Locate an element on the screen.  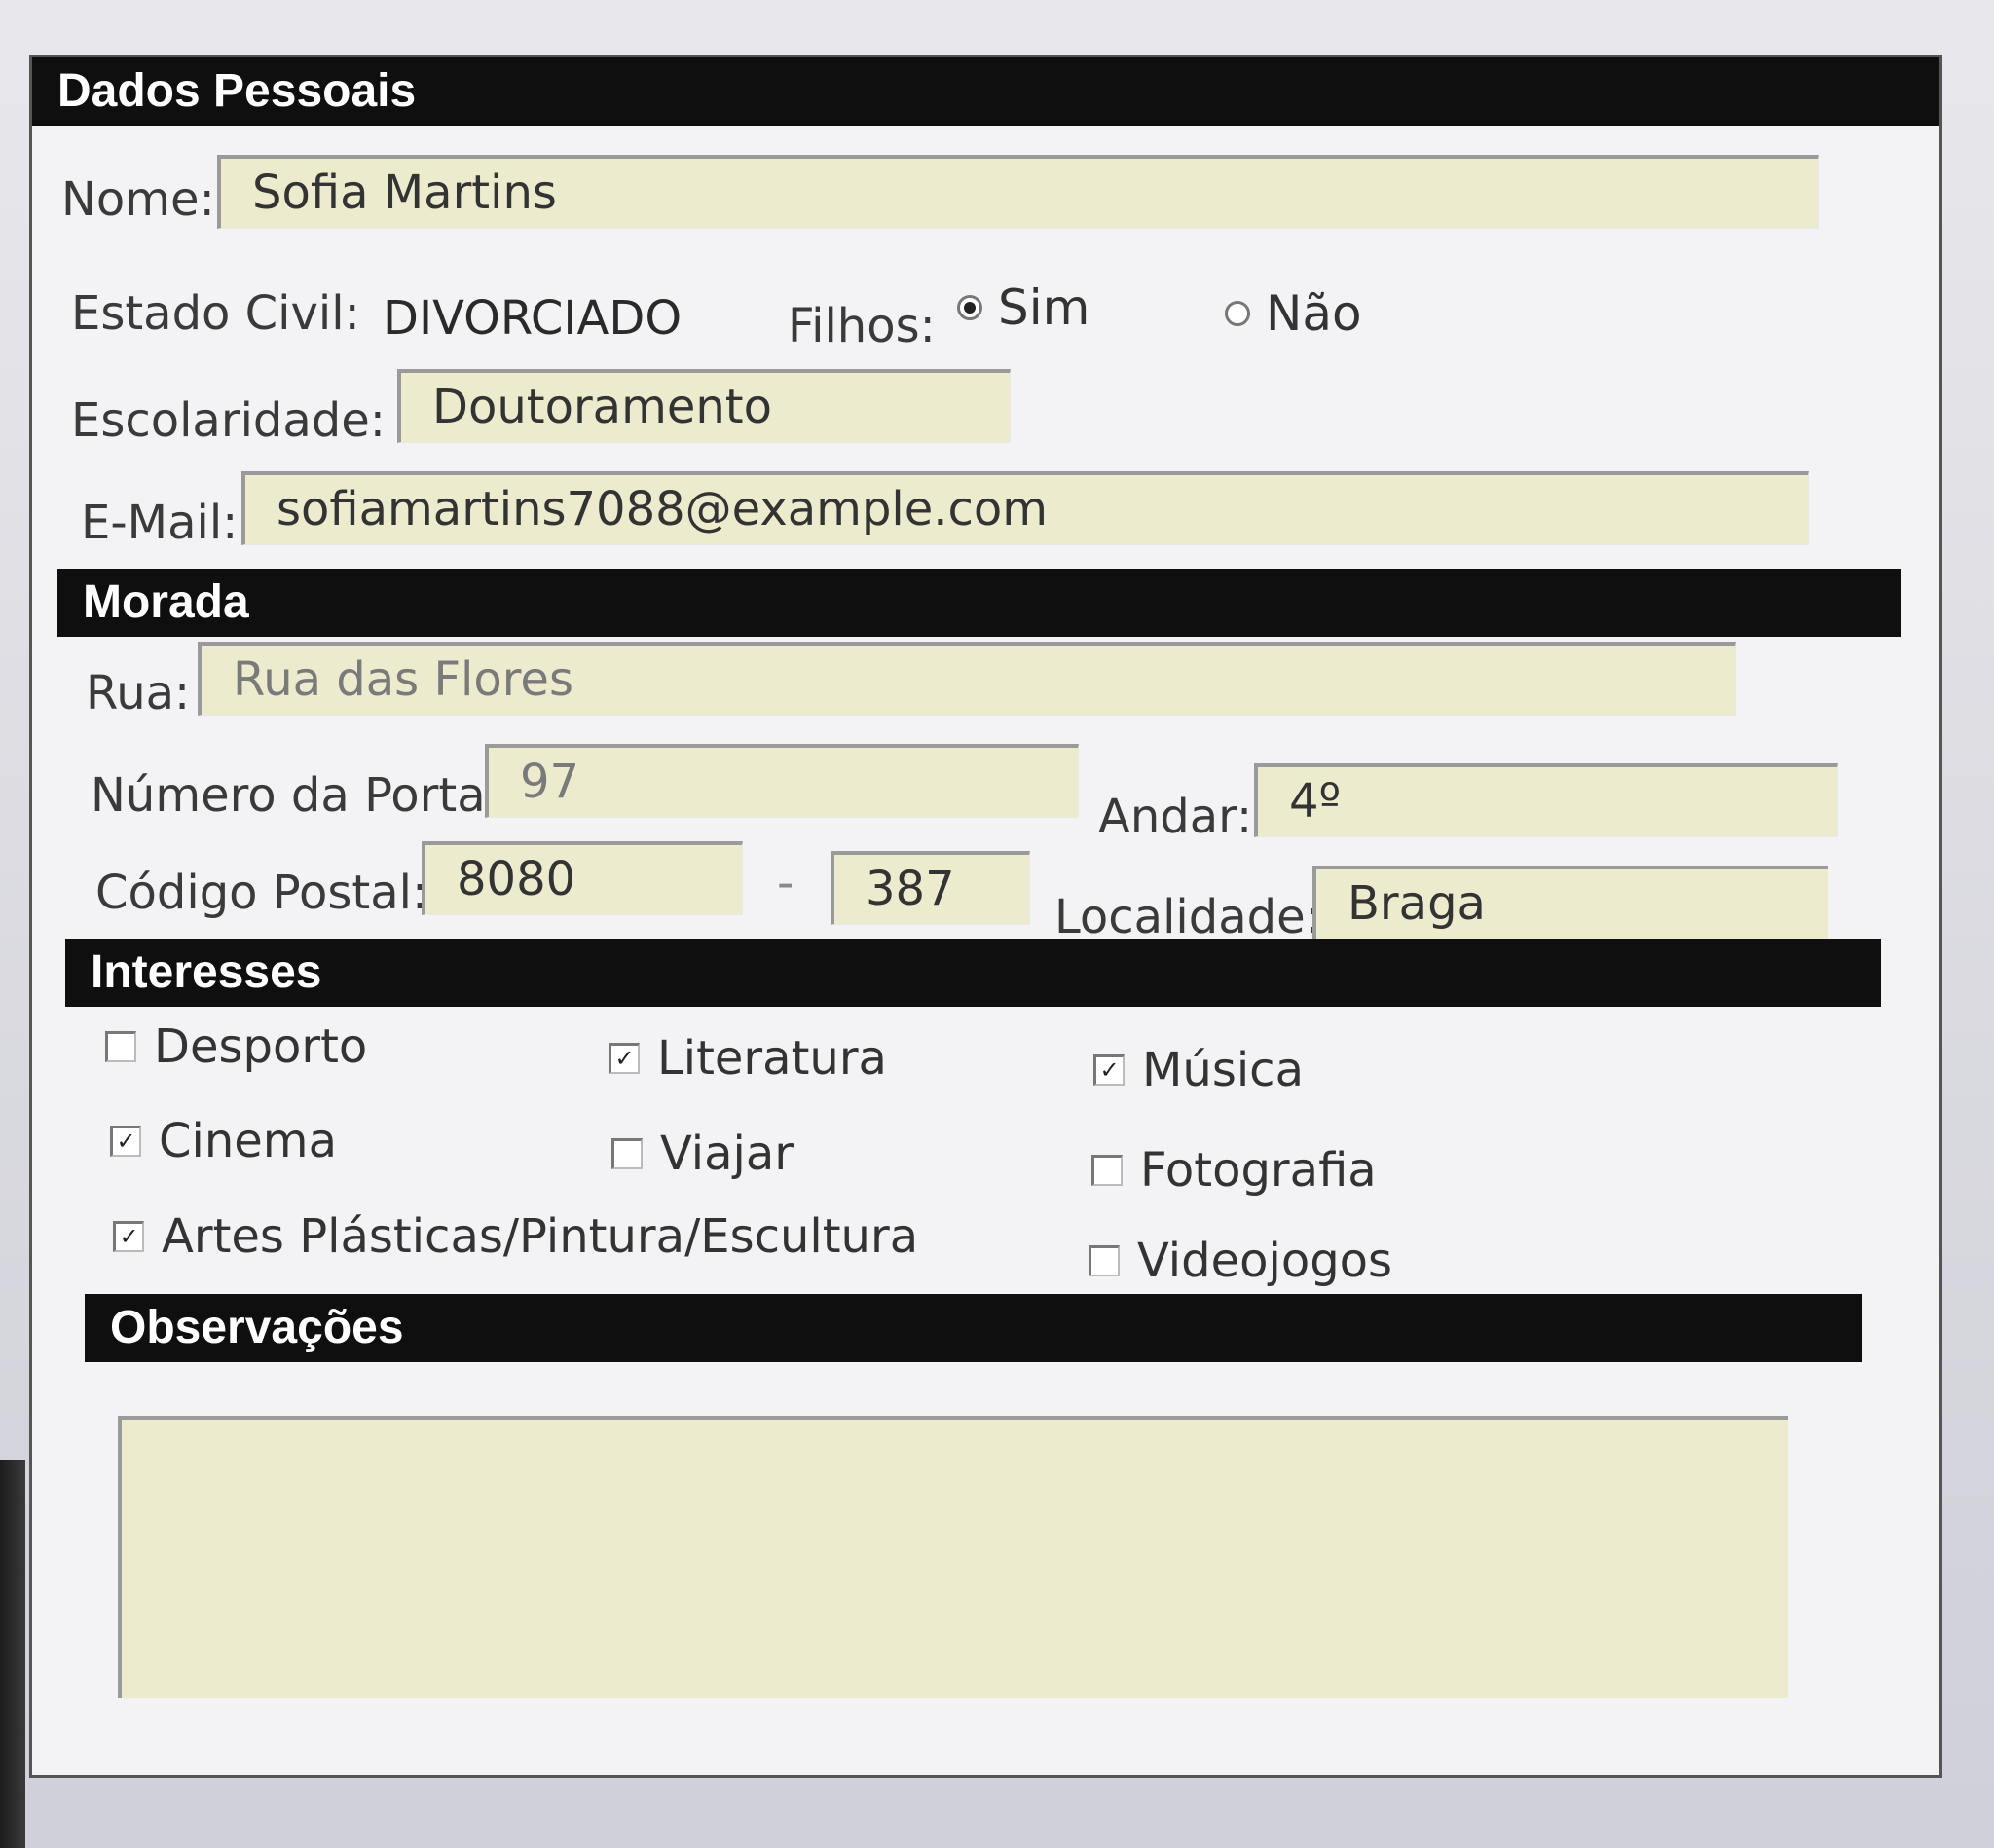
email-field: sofiamartins7088@example.com is located at coordinates (1025, 508).